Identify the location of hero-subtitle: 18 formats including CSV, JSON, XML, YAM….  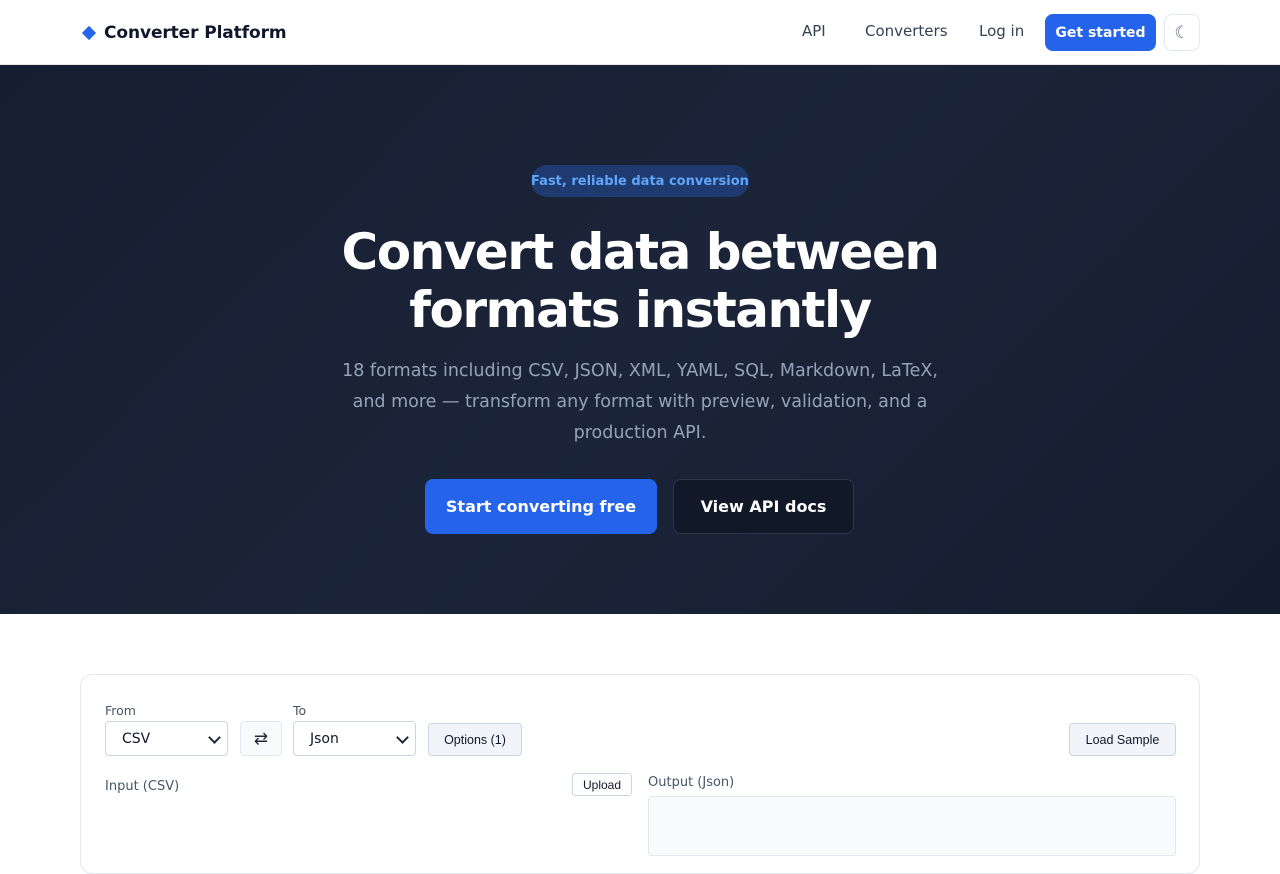
(640, 402).